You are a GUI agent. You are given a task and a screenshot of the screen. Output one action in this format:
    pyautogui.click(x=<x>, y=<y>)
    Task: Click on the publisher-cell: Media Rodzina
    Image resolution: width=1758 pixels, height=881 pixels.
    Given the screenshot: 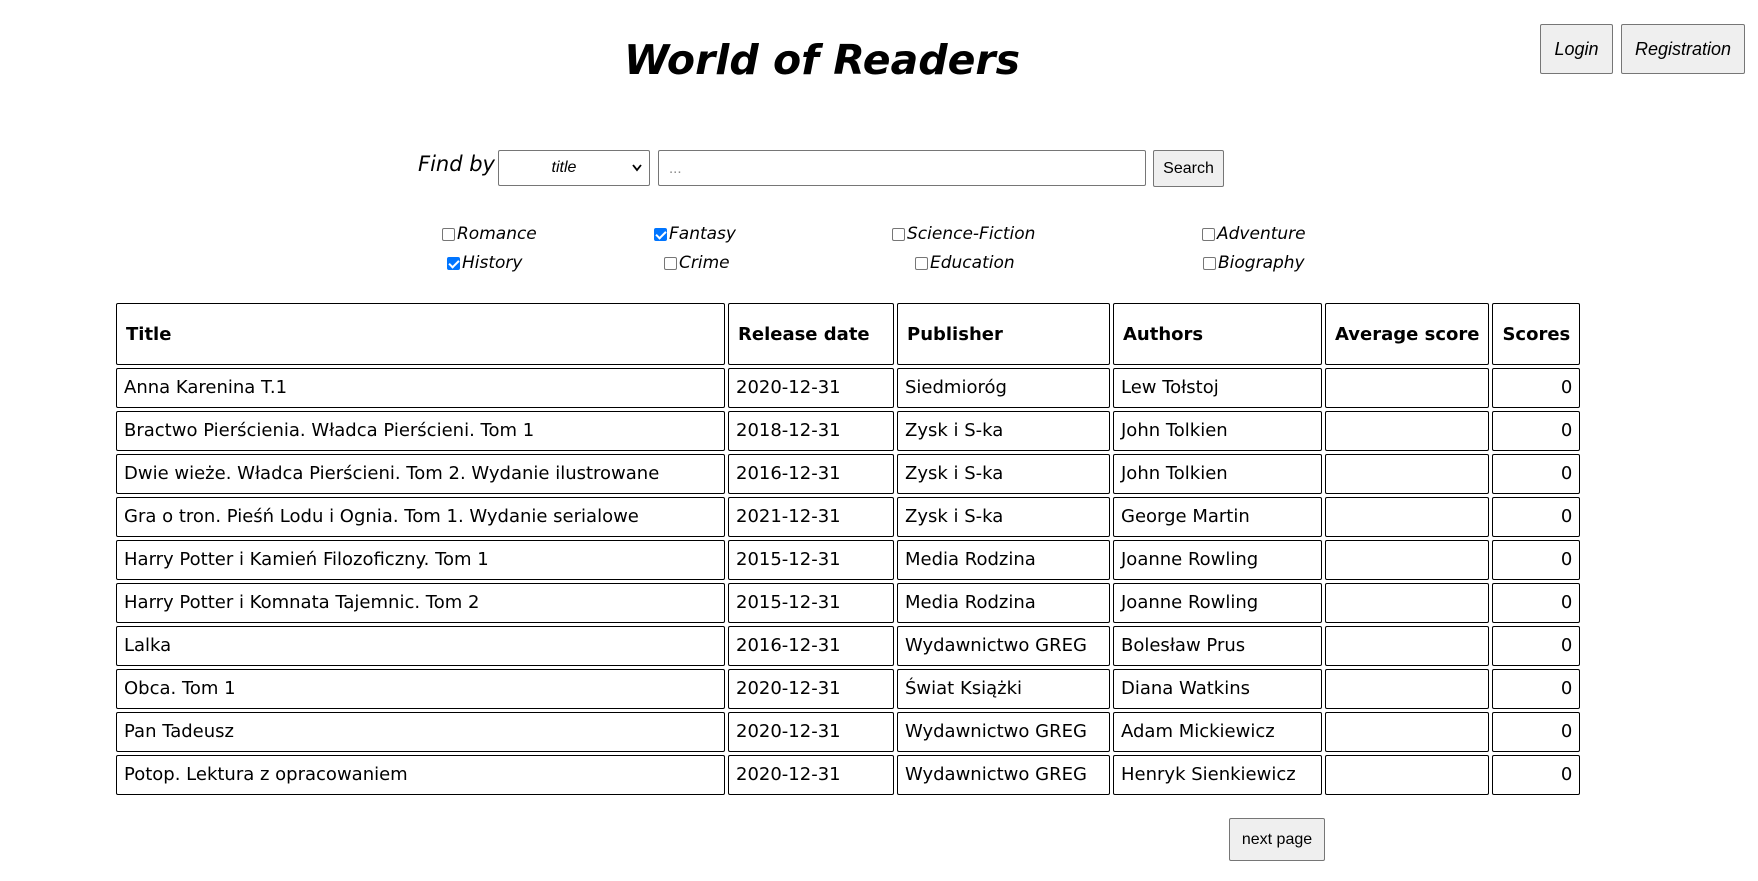 What is the action you would take?
    pyautogui.click(x=1003, y=603)
    